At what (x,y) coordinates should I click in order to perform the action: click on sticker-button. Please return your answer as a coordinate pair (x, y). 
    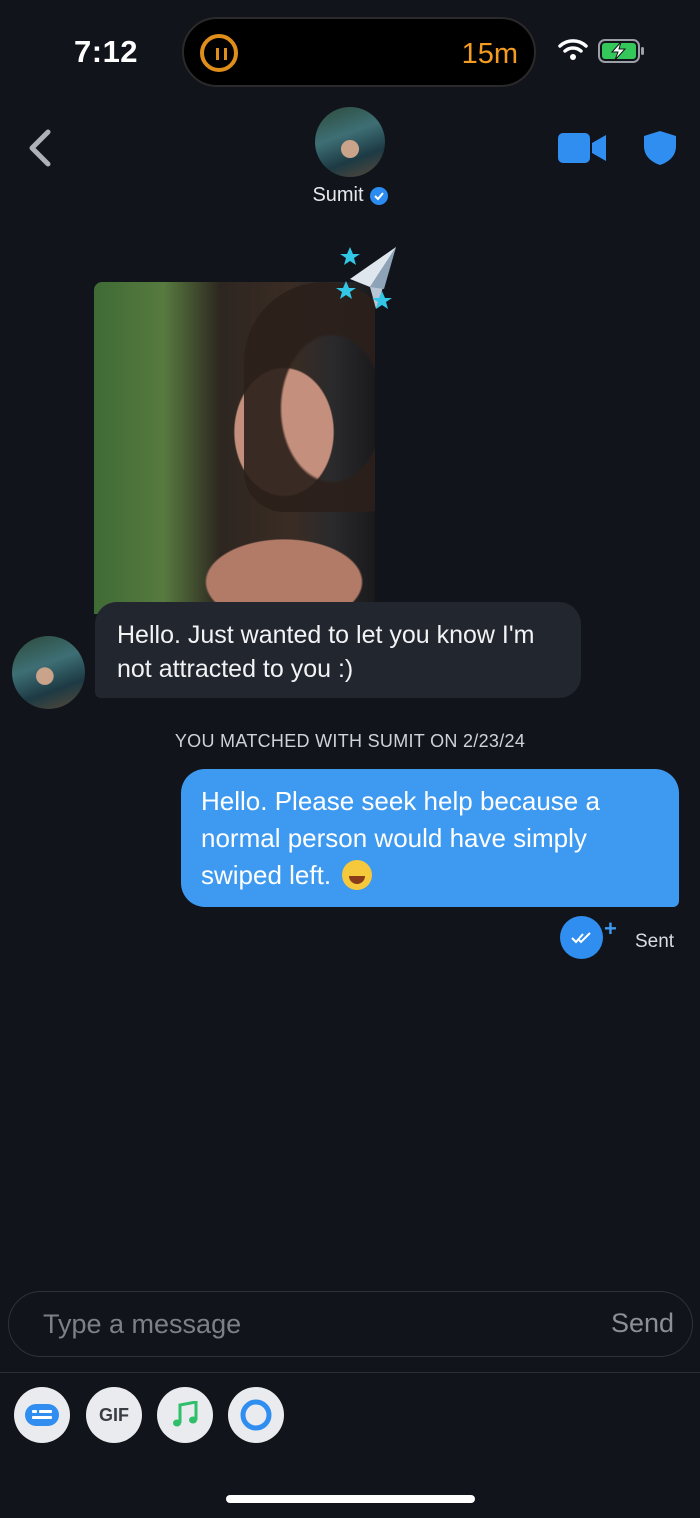
    Looking at the image, I should click on (42, 1415).